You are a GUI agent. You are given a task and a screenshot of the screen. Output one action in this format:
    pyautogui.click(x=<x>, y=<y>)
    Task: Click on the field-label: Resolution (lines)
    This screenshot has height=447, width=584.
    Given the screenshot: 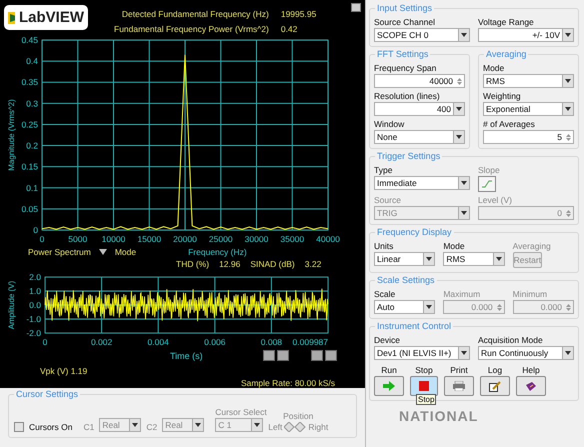 What is the action you would take?
    pyautogui.click(x=407, y=96)
    